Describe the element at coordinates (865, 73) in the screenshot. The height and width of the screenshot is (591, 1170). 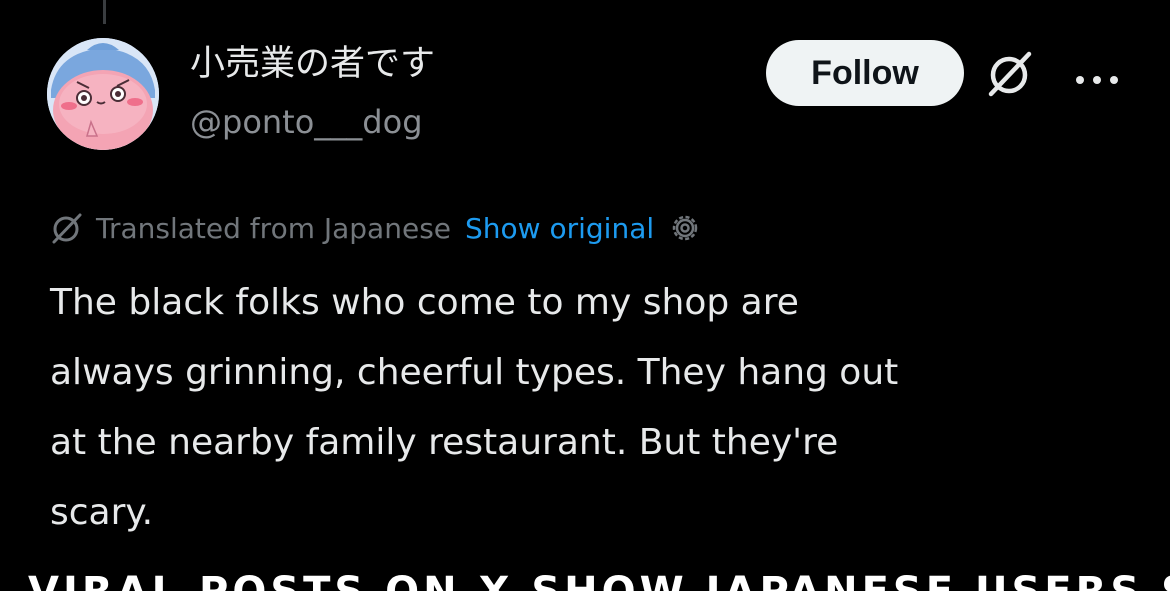
I see `follow-button: Follow` at that location.